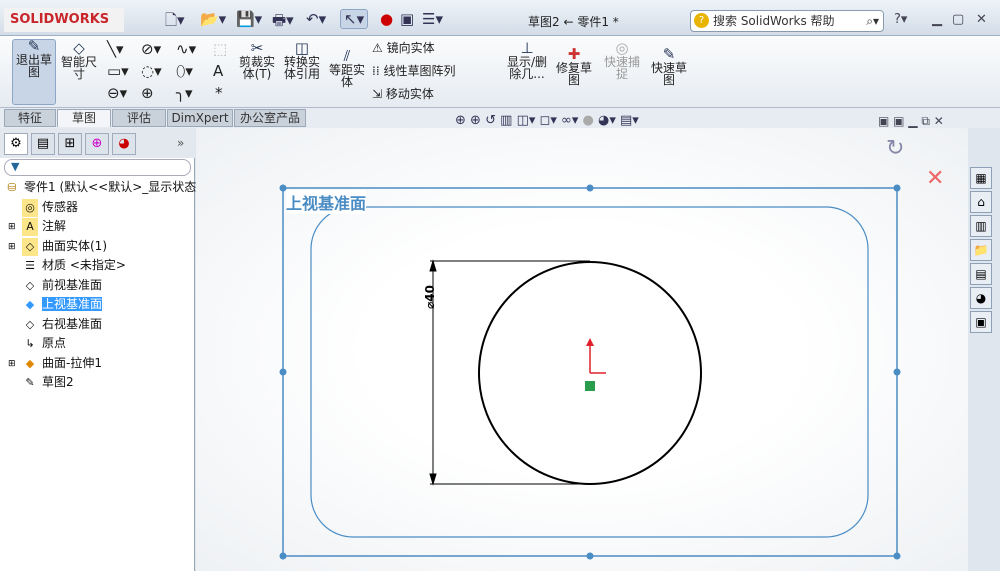 The image size is (1000, 571). Describe the element at coordinates (257, 48) in the screenshot. I see `trim-icon: ✂` at that location.